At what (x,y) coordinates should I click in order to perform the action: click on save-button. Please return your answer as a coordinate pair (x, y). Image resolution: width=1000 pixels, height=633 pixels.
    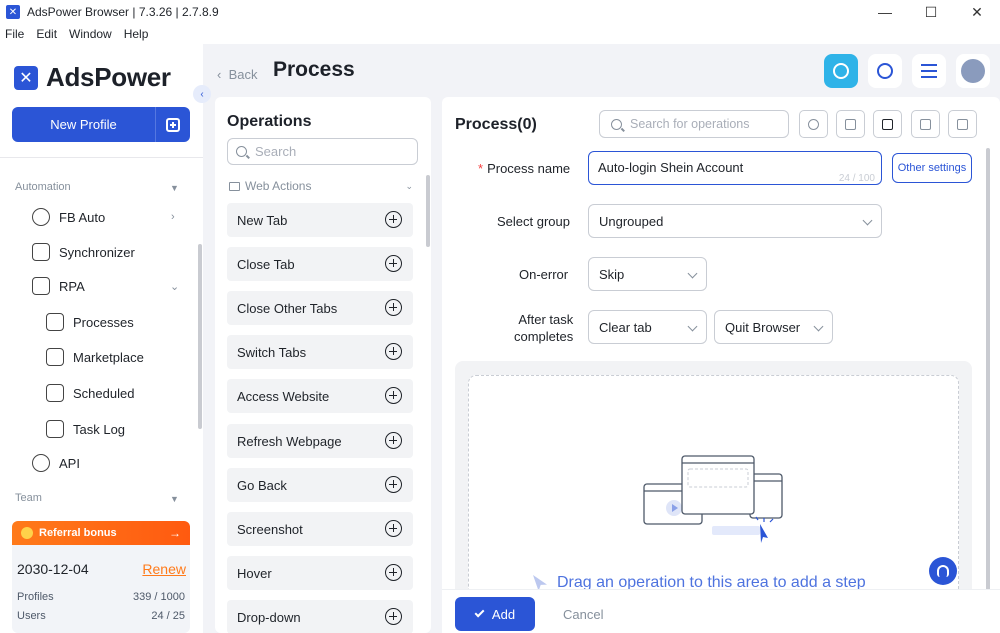
    Looking at the image, I should click on (962, 124).